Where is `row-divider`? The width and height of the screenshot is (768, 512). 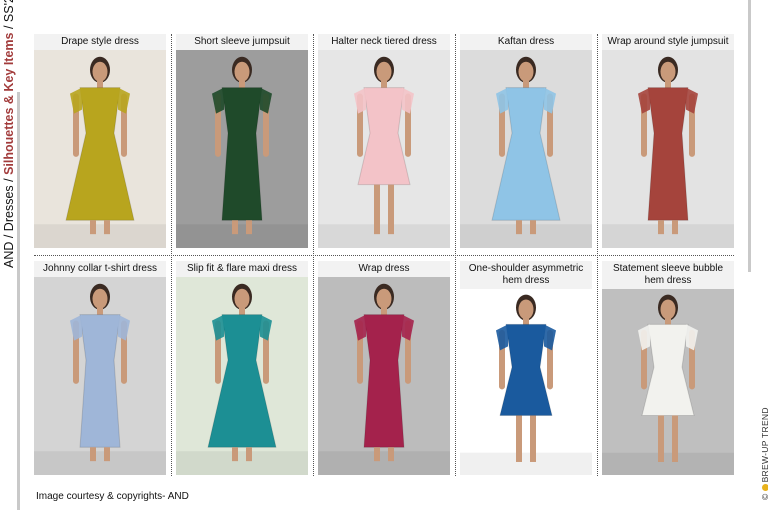
row-divider is located at coordinates (384, 255).